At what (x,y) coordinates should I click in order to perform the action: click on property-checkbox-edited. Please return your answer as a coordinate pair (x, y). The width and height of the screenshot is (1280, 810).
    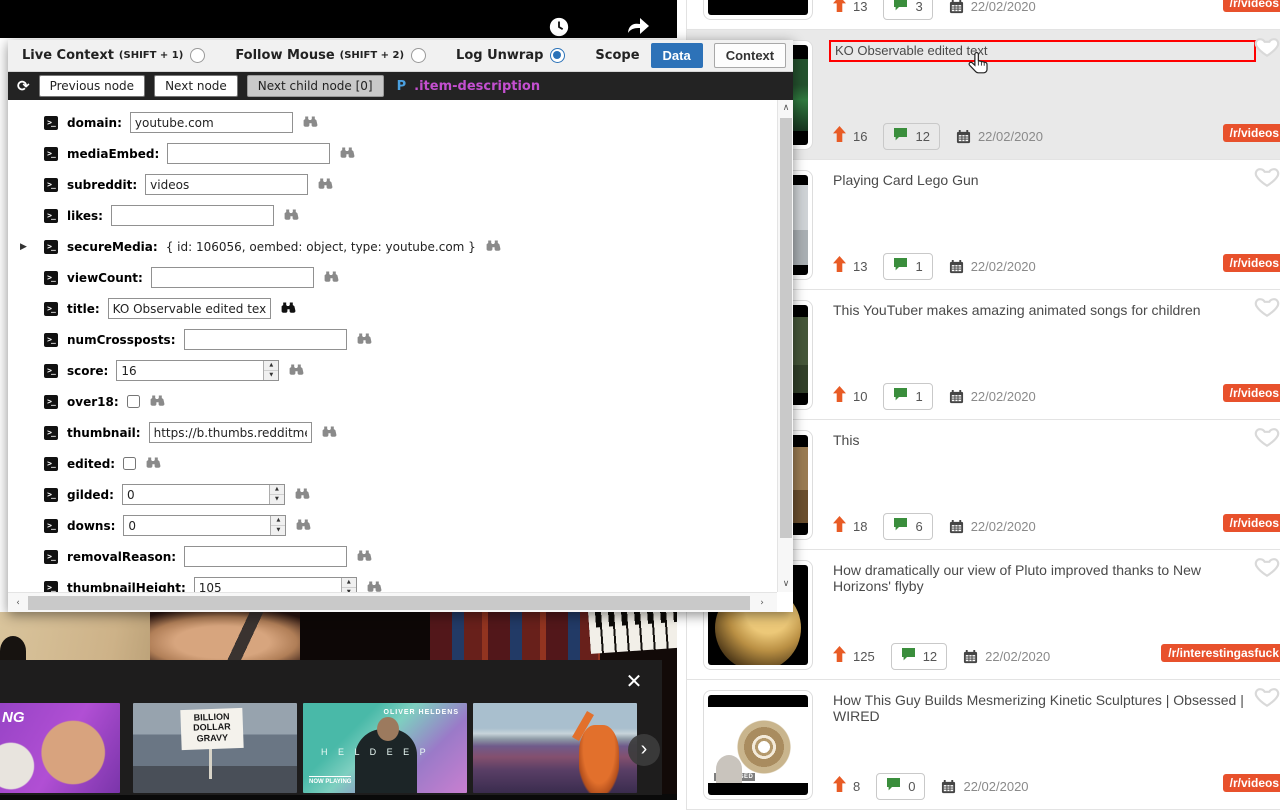
    Looking at the image, I should click on (130, 463).